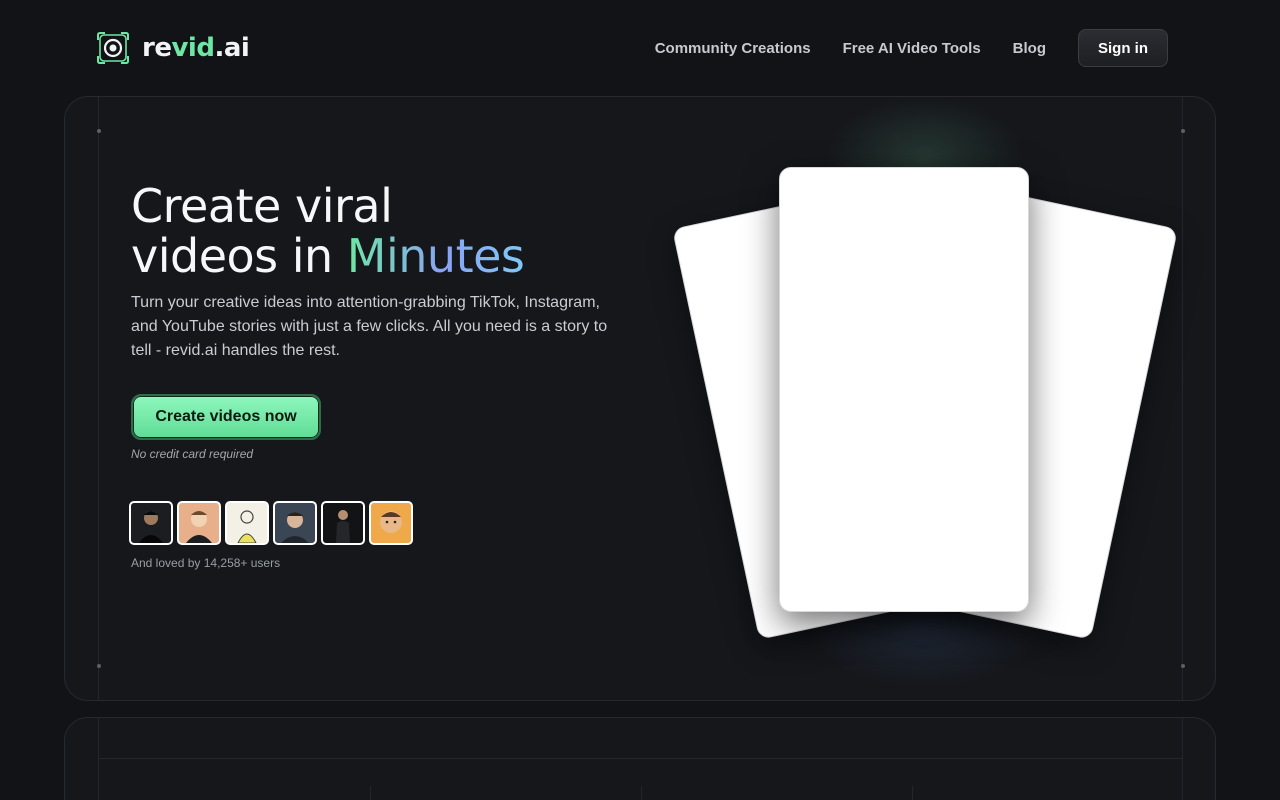  Describe the element at coordinates (271, 523) in the screenshot. I see `user-avatars` at that location.